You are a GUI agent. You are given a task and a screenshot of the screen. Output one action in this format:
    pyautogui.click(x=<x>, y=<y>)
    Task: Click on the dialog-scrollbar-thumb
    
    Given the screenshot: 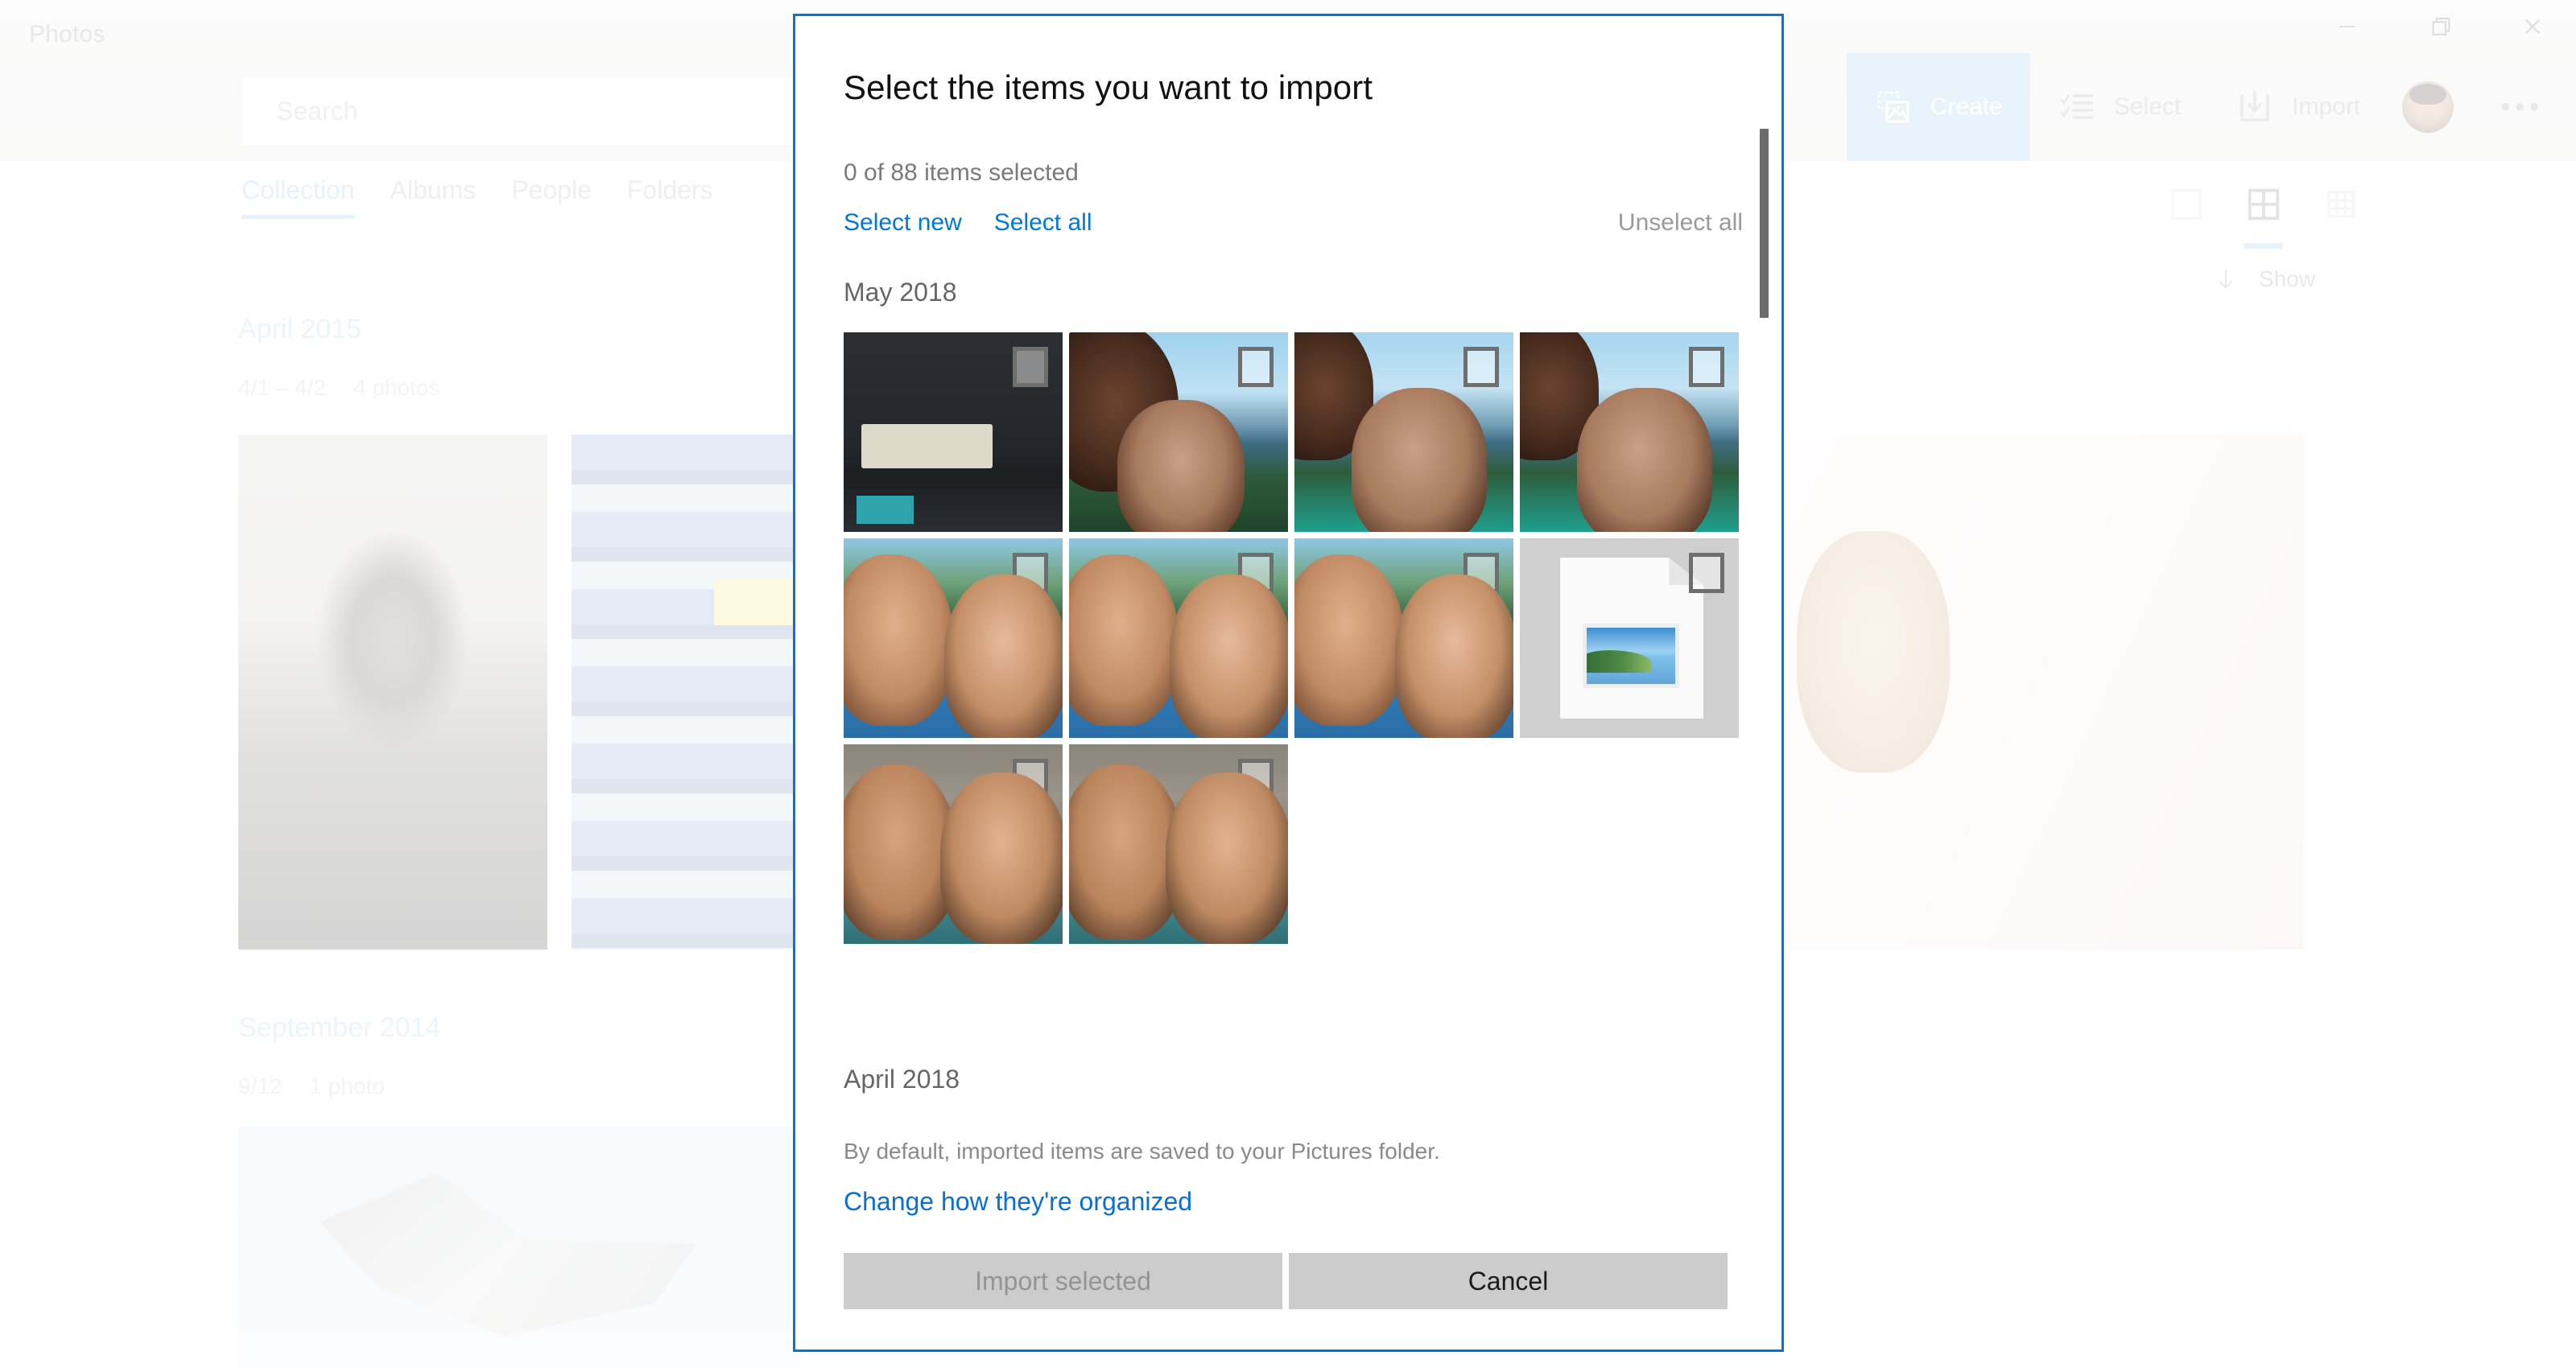 What is the action you would take?
    pyautogui.click(x=1765, y=223)
    